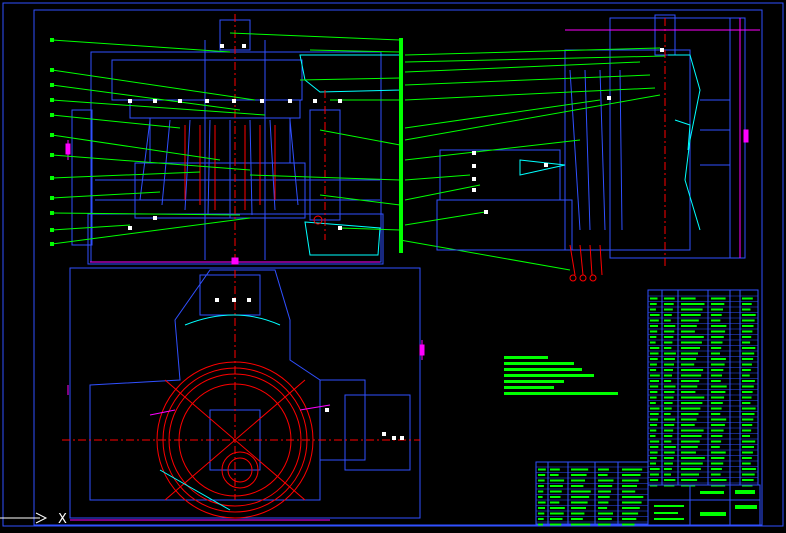 Image resolution: width=786 pixels, height=533 pixels. I want to click on side-leader-lines, so click(535, 136).